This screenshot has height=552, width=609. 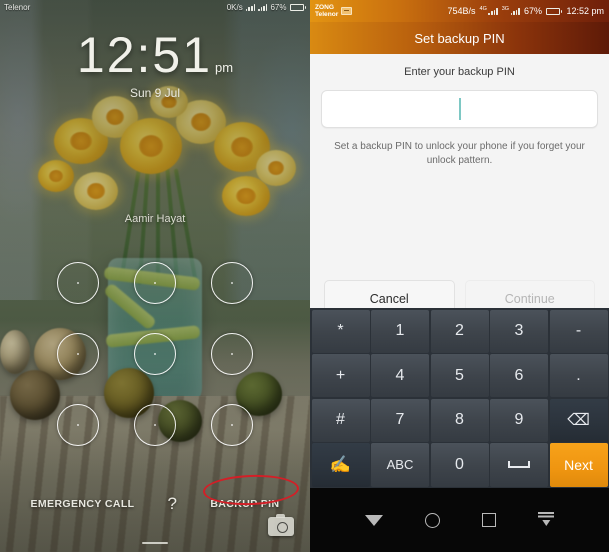 I want to click on battery-icon, so click(x=297, y=7).